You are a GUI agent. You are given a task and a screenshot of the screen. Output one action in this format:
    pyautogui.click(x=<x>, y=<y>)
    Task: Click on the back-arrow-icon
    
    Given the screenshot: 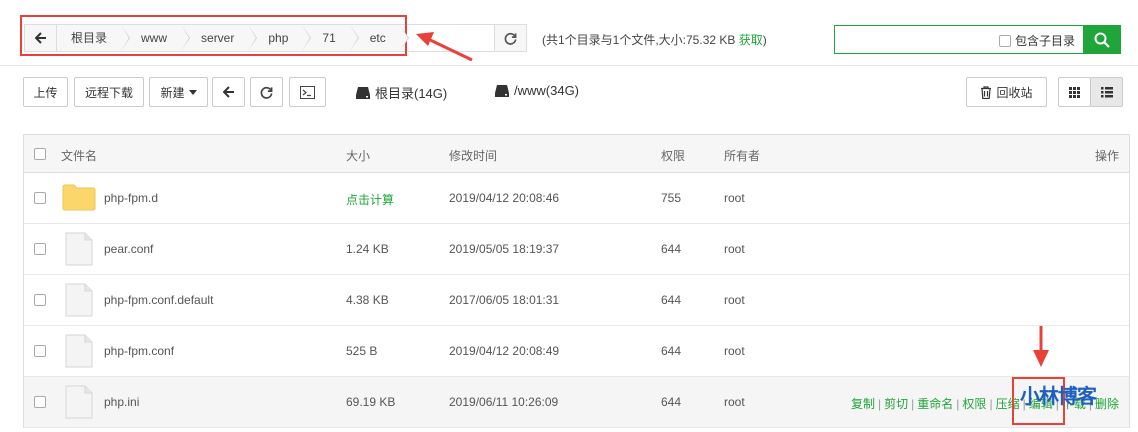 What is the action you would take?
    pyautogui.click(x=228, y=92)
    